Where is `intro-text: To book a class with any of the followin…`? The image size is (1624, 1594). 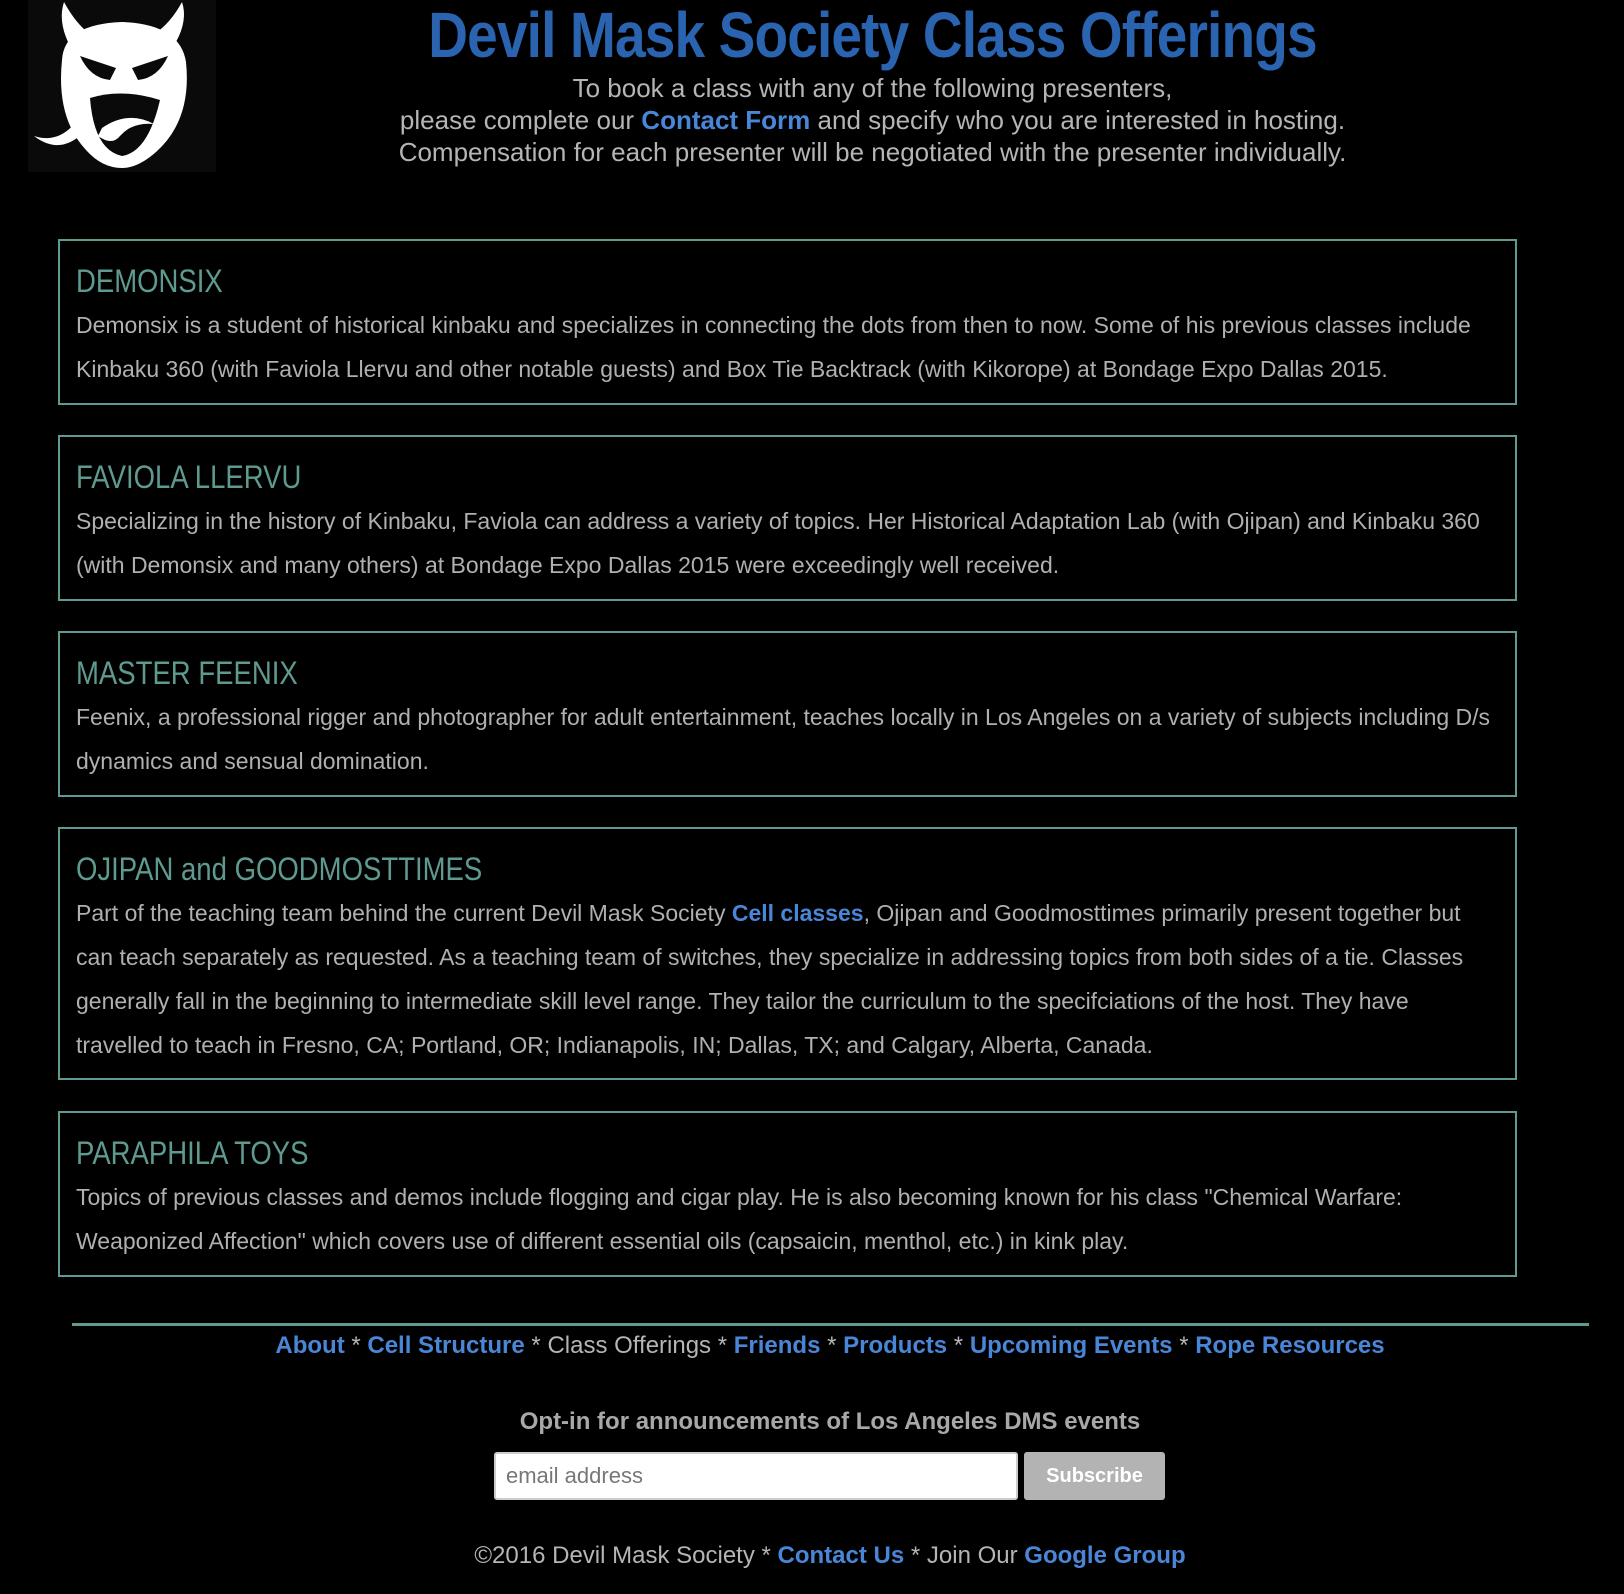 intro-text: To book a class with any of the followin… is located at coordinates (872, 120).